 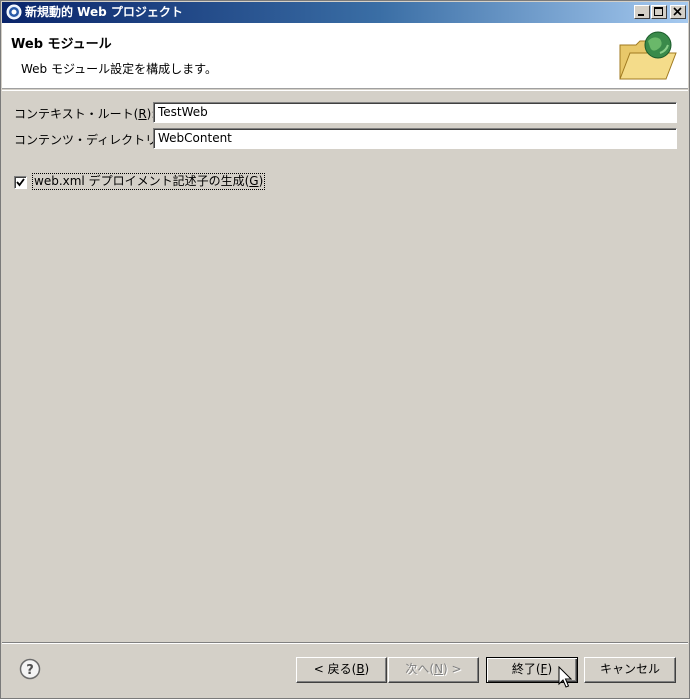 I want to click on close-icon, so click(x=677, y=11).